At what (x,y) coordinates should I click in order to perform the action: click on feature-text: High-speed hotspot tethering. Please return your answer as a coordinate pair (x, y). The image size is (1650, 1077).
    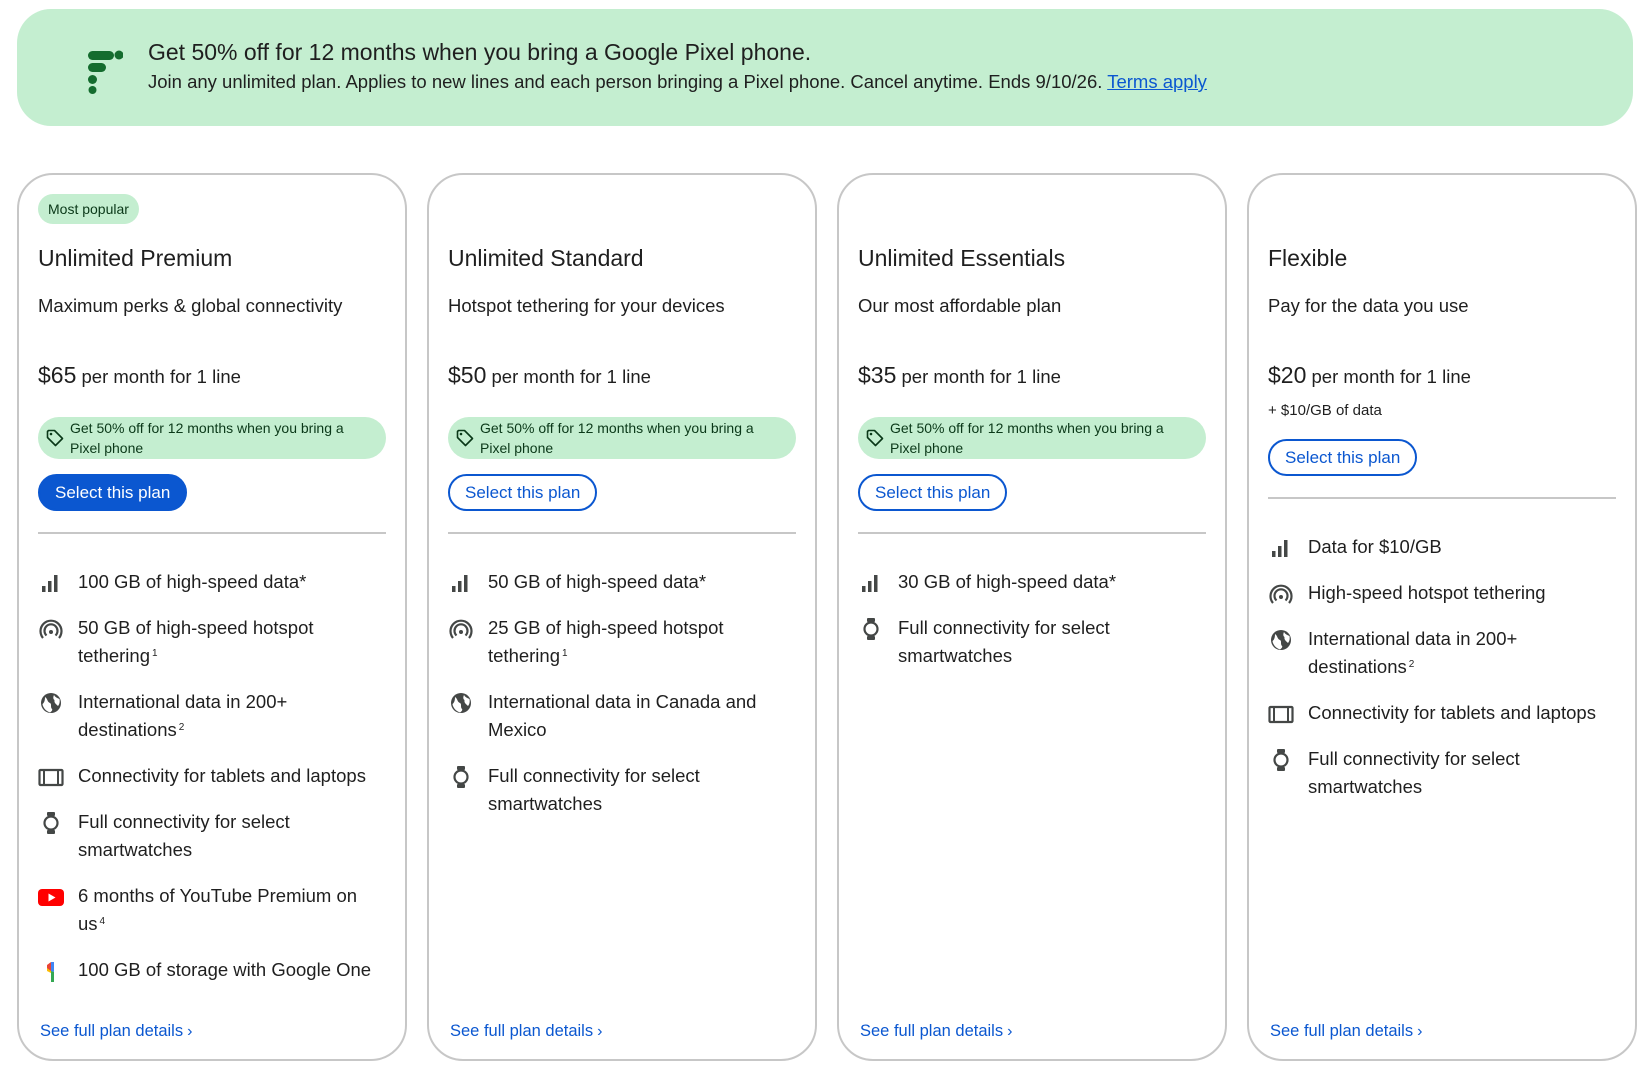
    Looking at the image, I should click on (1427, 592).